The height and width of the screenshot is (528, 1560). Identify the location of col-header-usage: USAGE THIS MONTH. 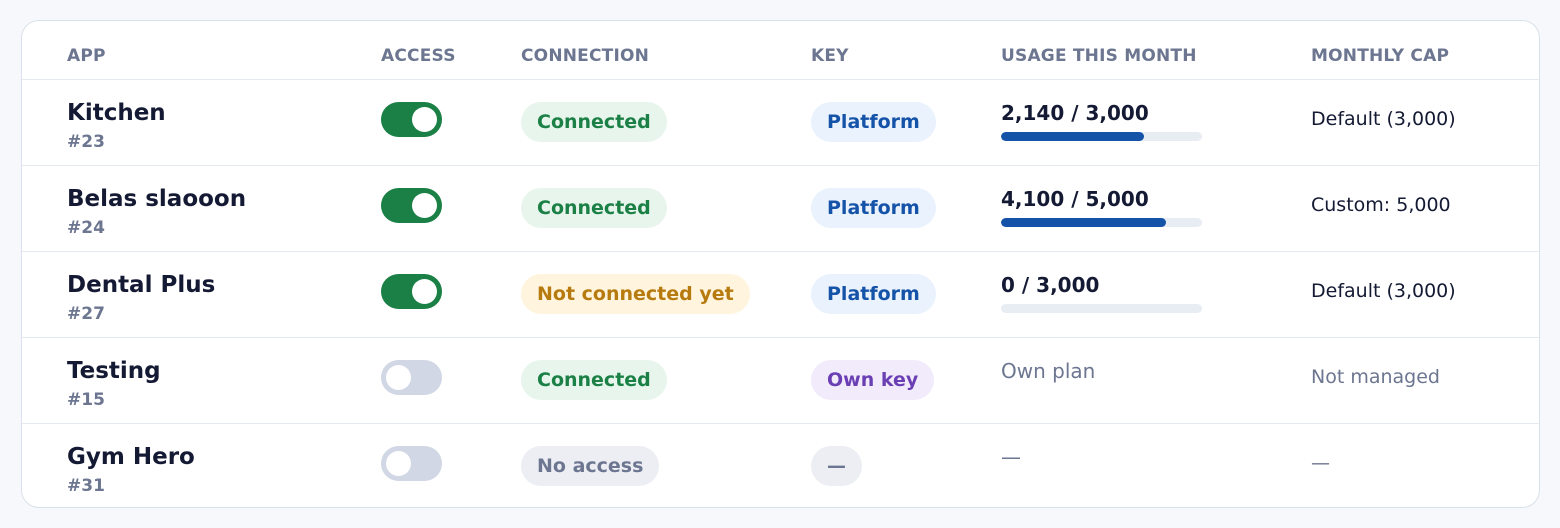
(1099, 56).